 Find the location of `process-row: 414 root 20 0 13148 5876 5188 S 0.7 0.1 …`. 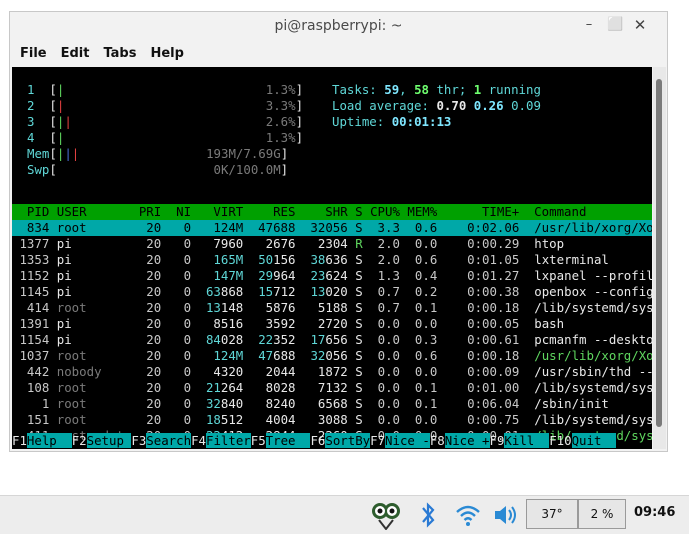

process-row: 414 root 20 0 13148 5876 5188 S 0.7 0.1 … is located at coordinates (332, 308).